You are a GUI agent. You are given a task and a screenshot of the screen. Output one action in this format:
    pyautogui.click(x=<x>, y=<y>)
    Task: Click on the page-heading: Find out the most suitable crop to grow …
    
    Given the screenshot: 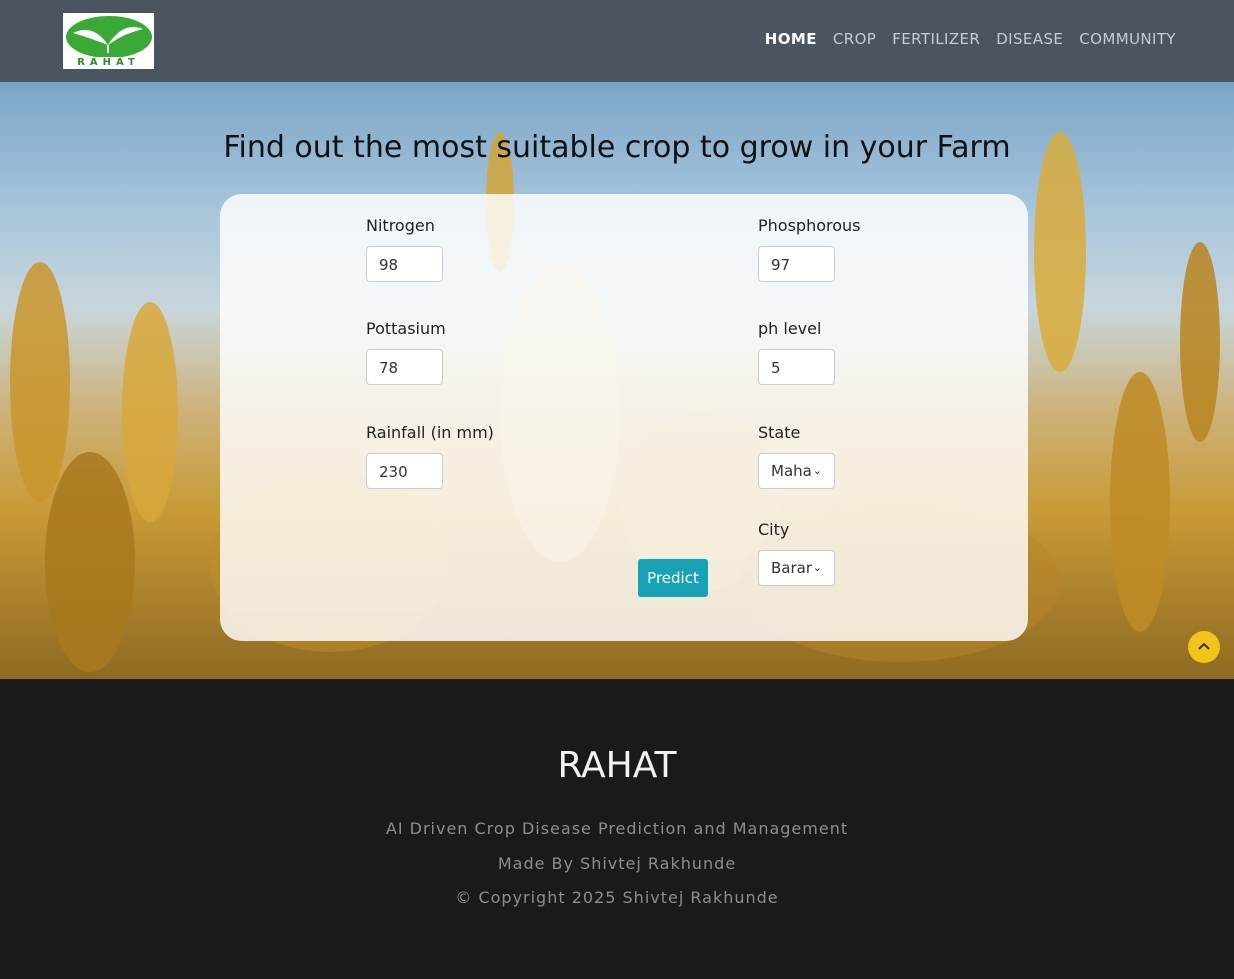 What is the action you would take?
    pyautogui.click(x=617, y=147)
    